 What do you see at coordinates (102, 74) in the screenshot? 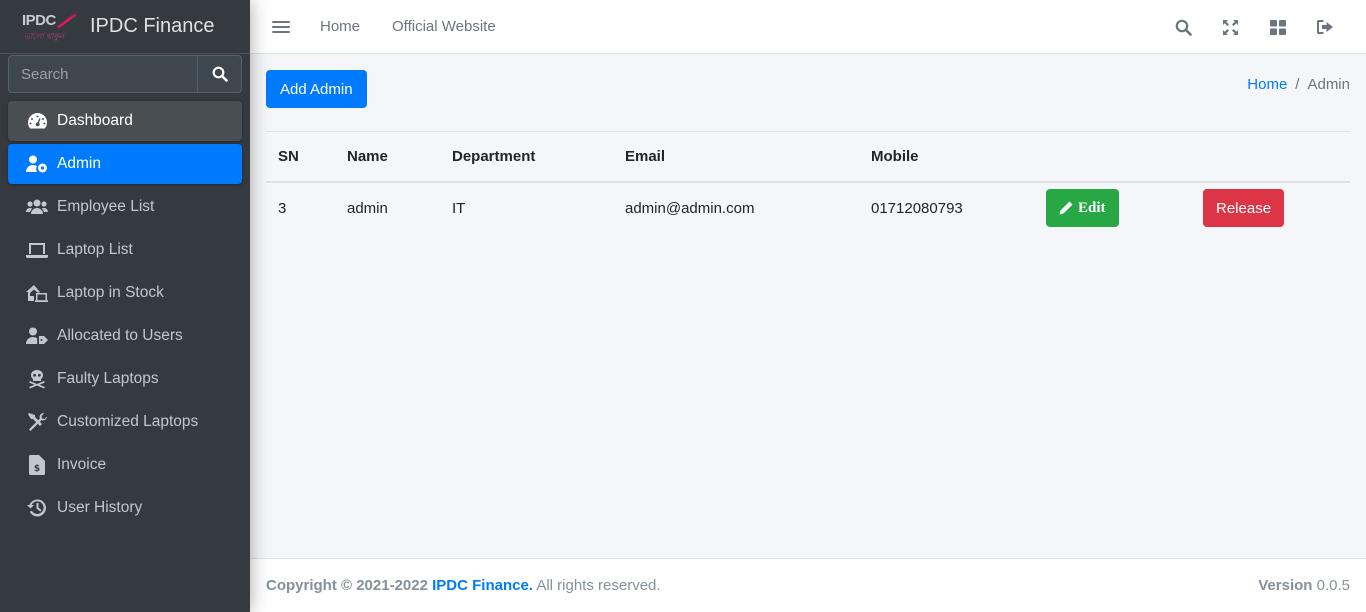
I see `search-input` at bounding box center [102, 74].